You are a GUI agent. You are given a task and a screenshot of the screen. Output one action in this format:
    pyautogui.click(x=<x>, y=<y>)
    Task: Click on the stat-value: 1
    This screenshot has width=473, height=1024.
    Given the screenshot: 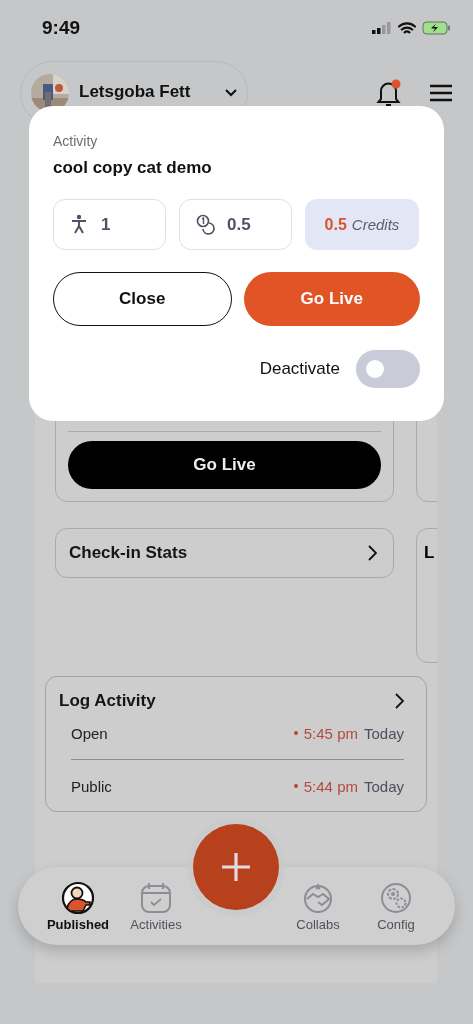 What is the action you would take?
    pyautogui.click(x=106, y=224)
    